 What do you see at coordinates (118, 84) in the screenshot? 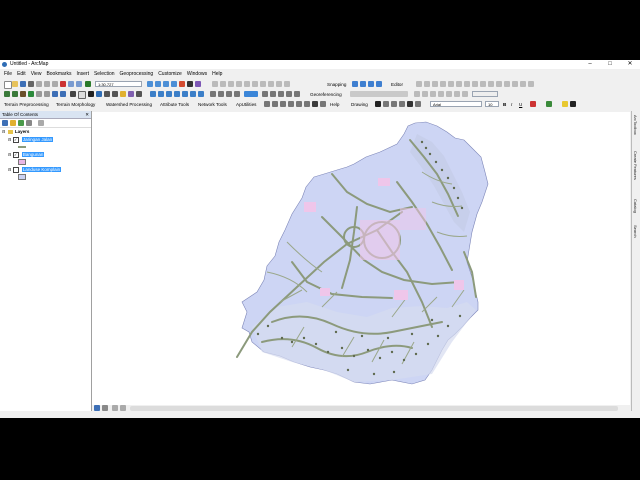
I see `map-scale-combo: 1:30.727` at bounding box center [118, 84].